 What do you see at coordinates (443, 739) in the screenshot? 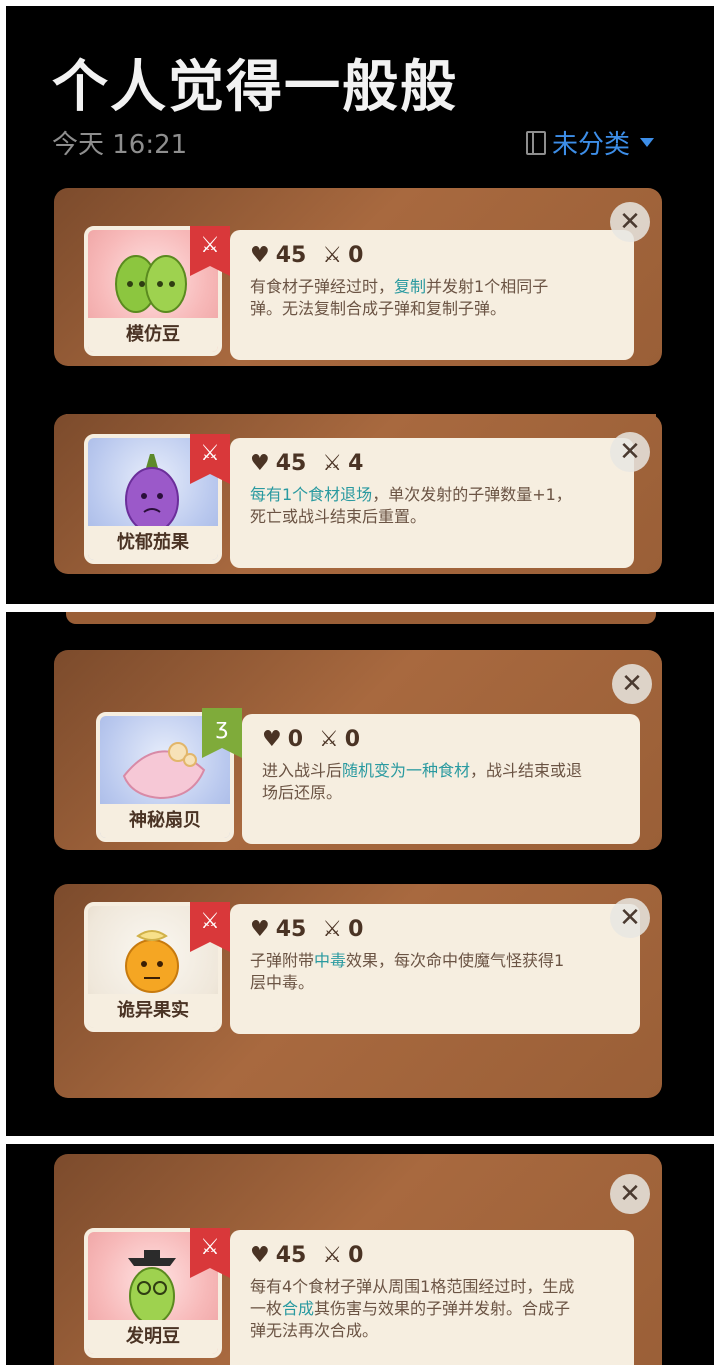
I see `item-stats: ♥ 0 ⚔ 0` at bounding box center [443, 739].